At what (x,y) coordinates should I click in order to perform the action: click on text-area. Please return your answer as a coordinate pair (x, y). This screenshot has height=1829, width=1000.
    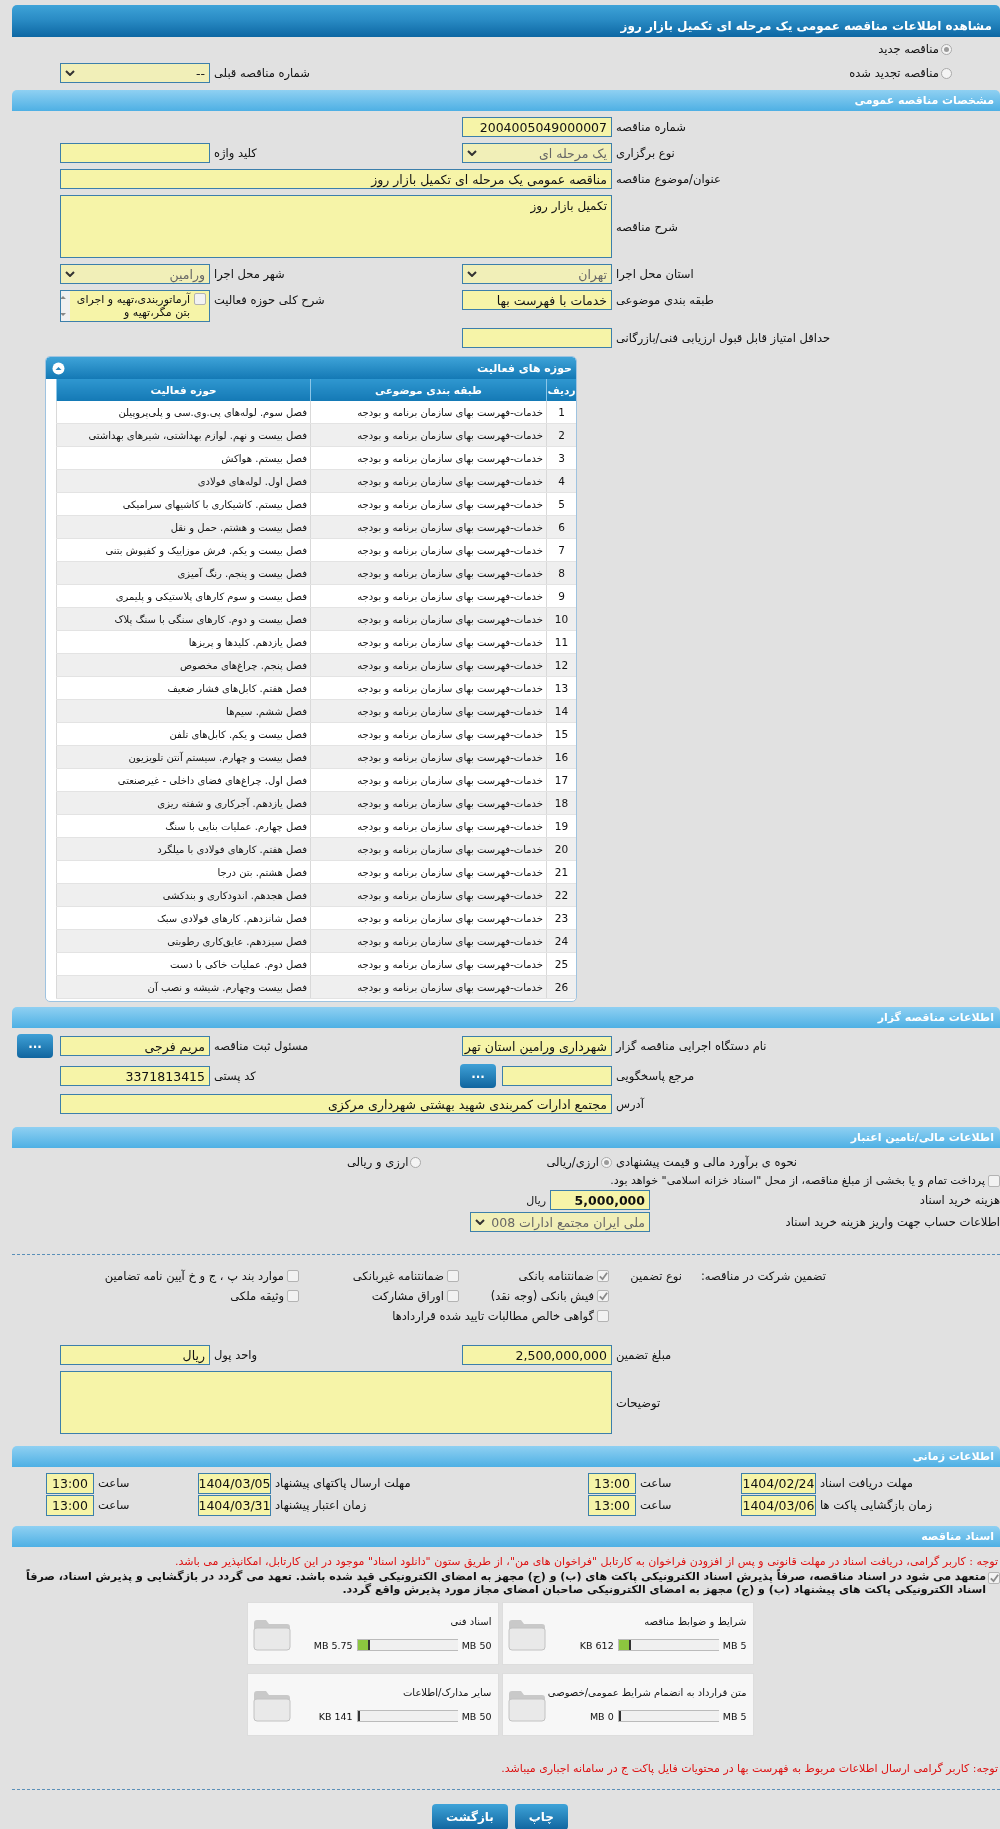
    Looking at the image, I should click on (336, 1402).